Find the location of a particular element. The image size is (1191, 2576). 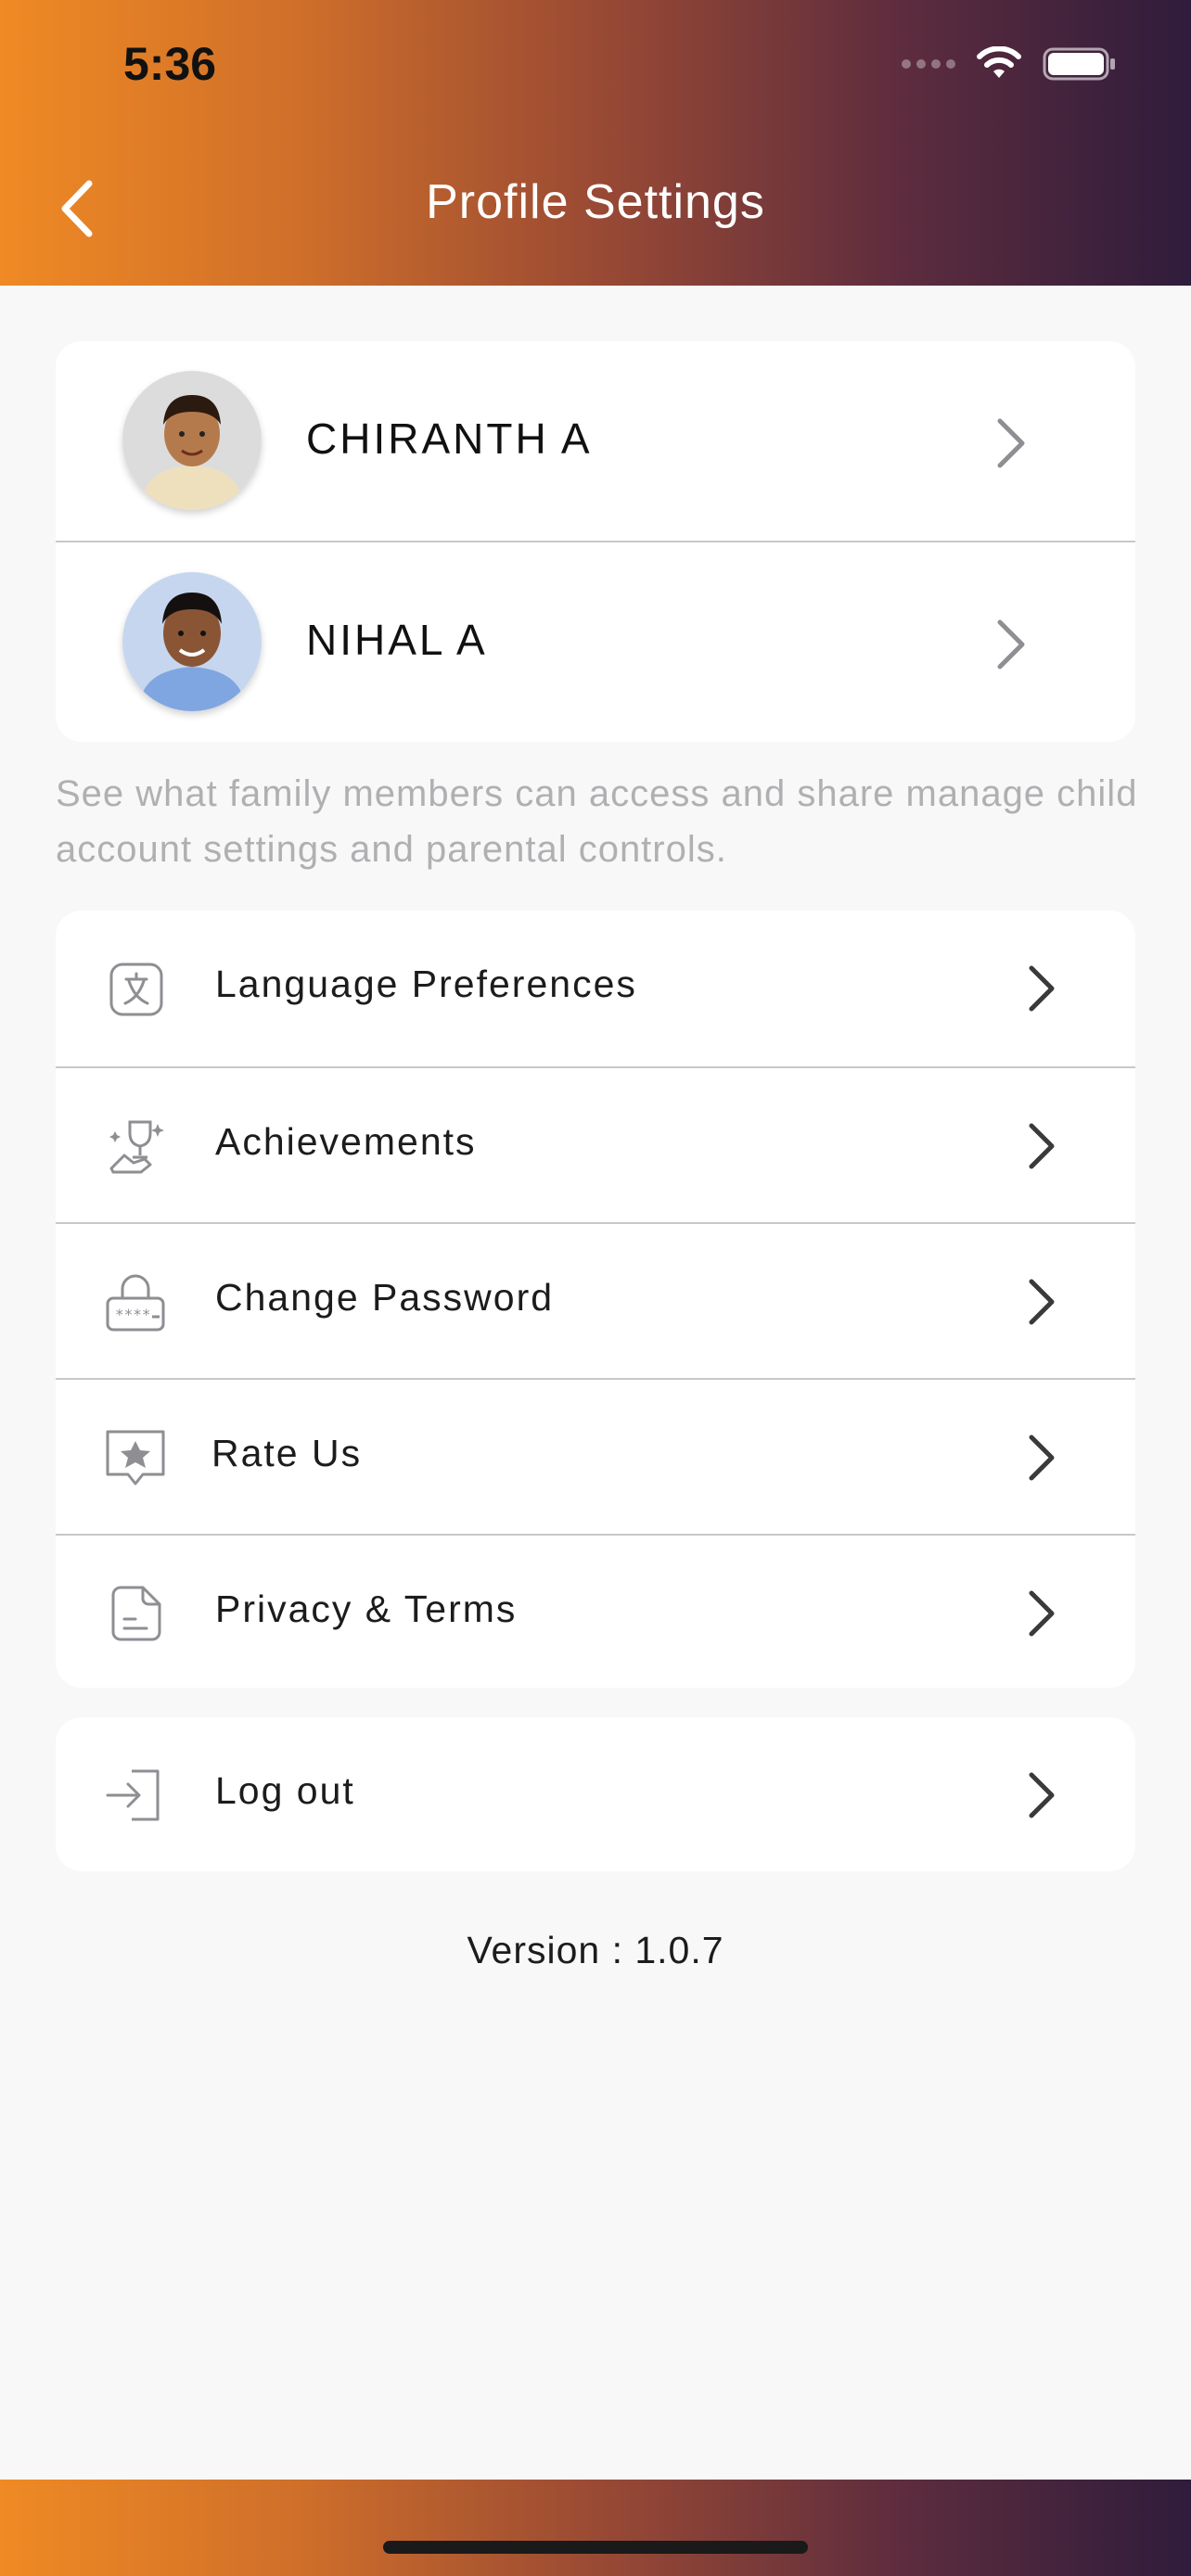

app-version: Version : 1.0.7 is located at coordinates (595, 1950).